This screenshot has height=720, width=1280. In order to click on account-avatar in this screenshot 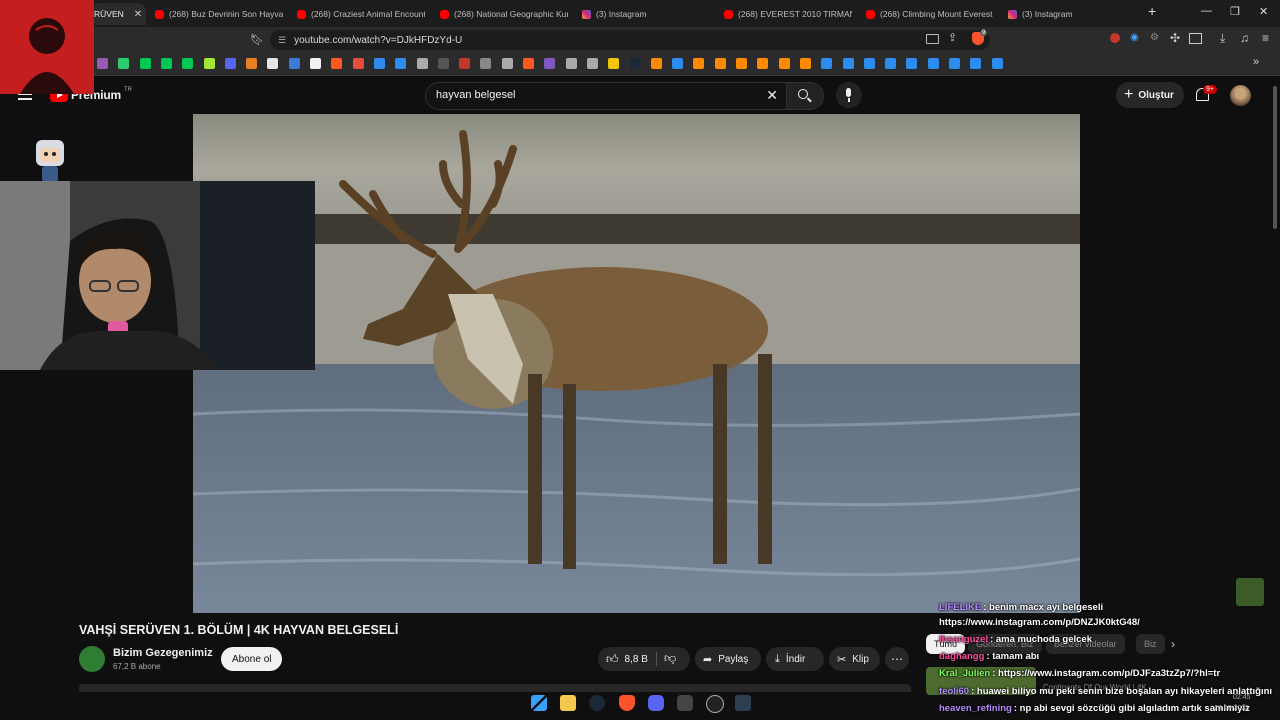, I will do `click(1240, 95)`.